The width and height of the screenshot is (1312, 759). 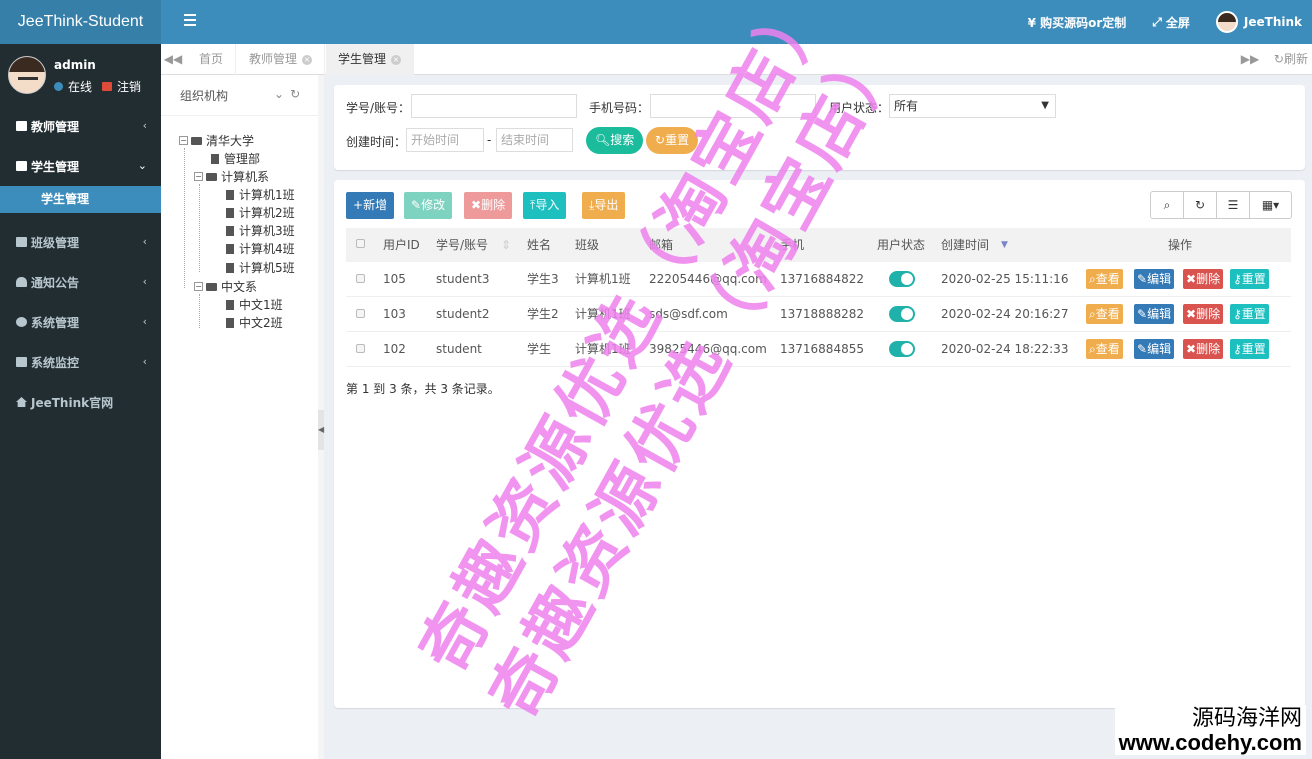 I want to click on search-icon: ⌕, so click(x=1167, y=205).